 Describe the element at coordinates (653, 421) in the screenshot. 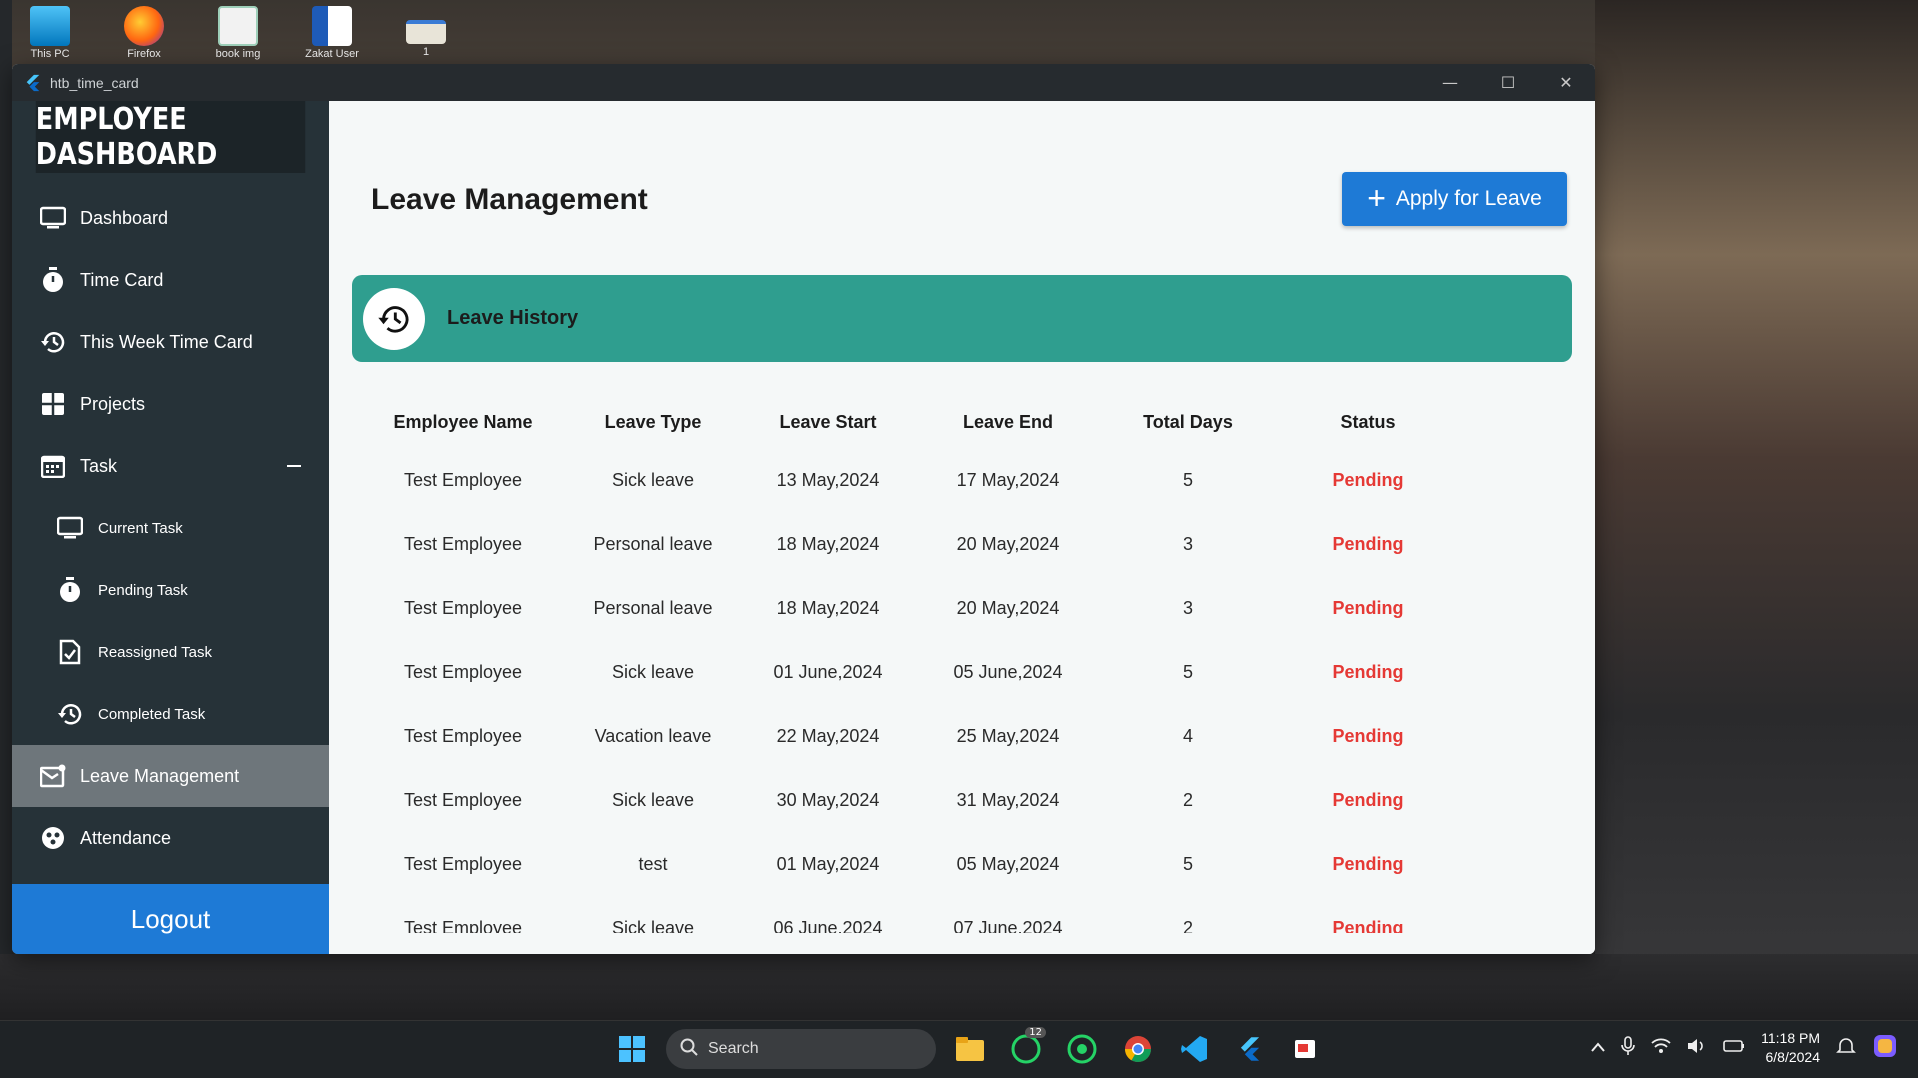

I see `column-header-leave-type: Leave Type` at that location.